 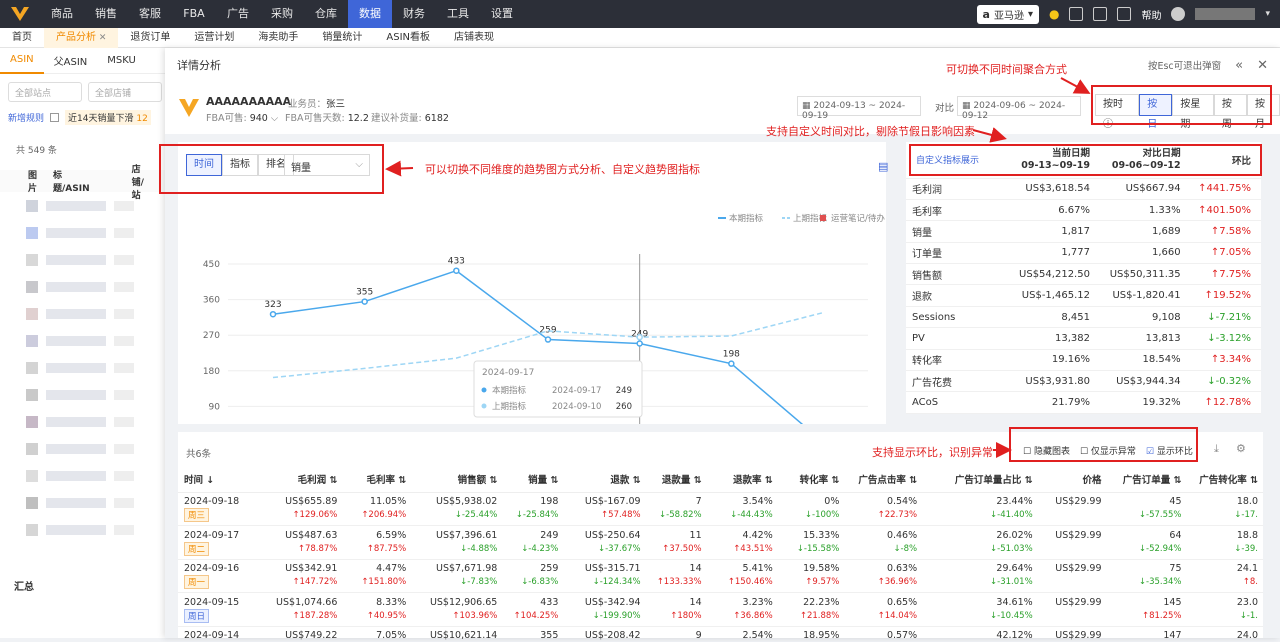 I want to click on user-name-blurred, so click(x=1225, y=14).